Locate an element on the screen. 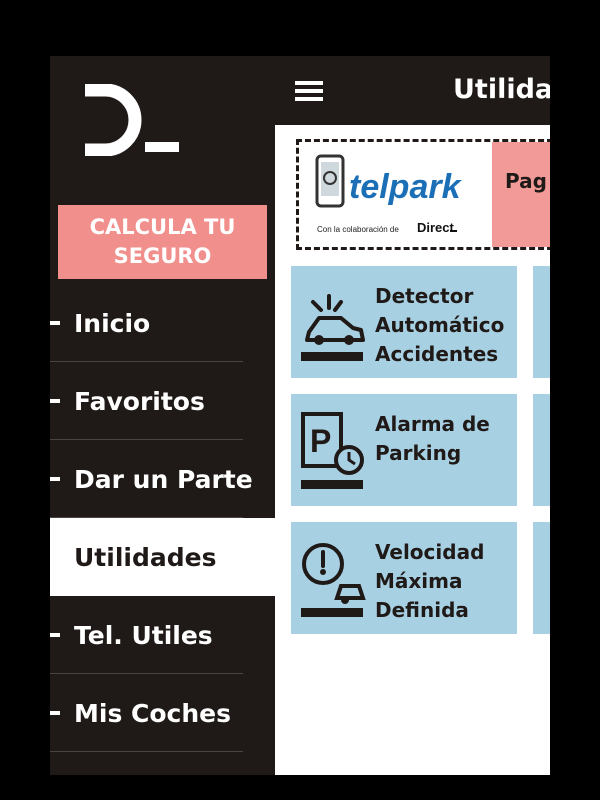 The width and height of the screenshot is (600, 800). collab-text: Con la colaboración de is located at coordinates (358, 229).